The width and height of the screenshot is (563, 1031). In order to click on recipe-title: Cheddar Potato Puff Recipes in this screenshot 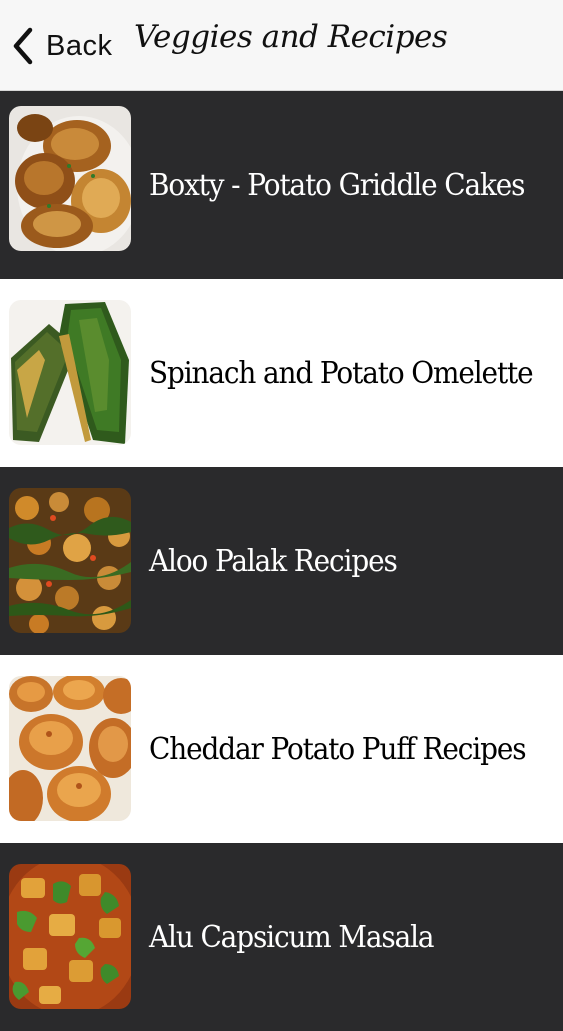, I will do `click(338, 749)`.